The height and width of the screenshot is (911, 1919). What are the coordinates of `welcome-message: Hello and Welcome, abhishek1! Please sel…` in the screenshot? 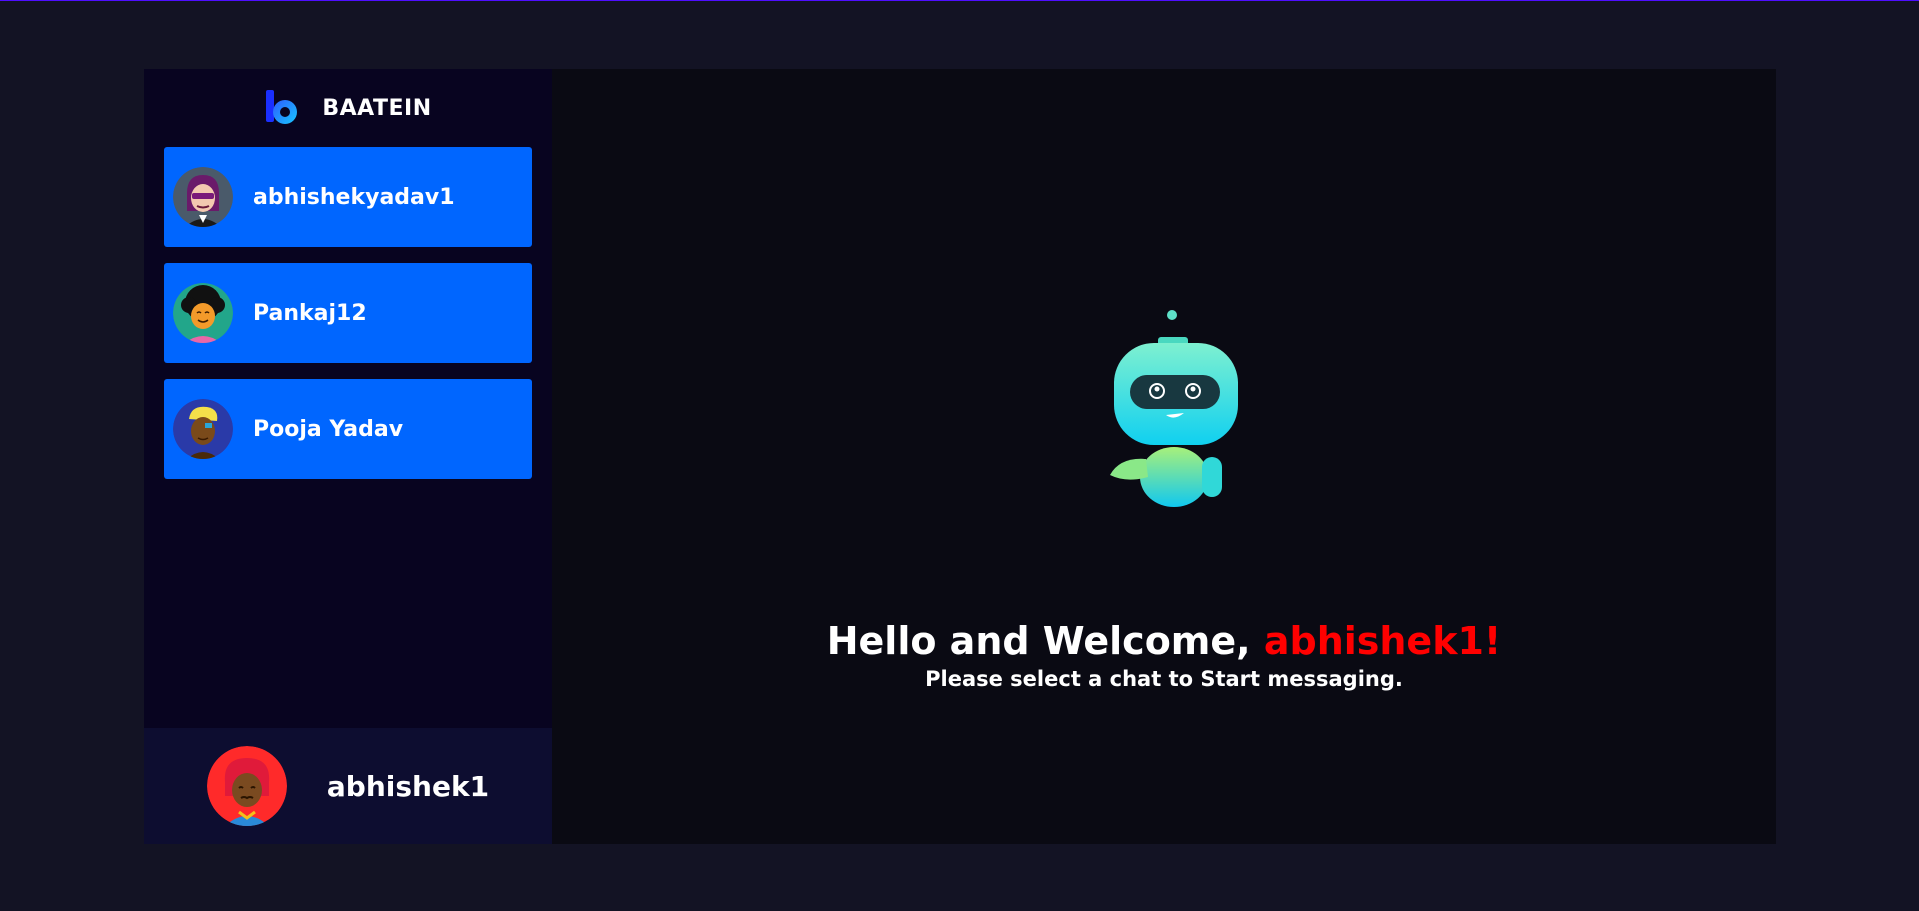 It's located at (1164, 655).